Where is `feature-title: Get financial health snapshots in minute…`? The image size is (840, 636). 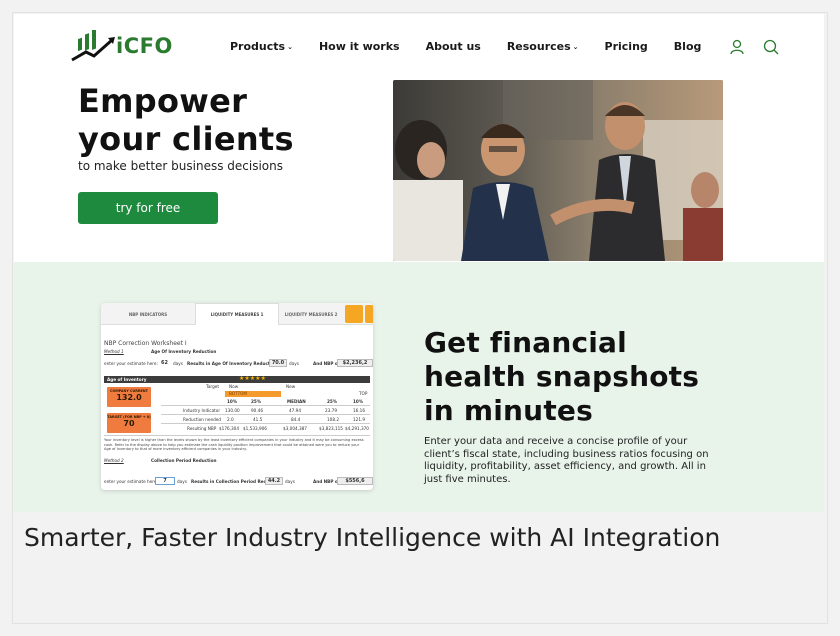
feature-title: Get financial health snapshots in minute… is located at coordinates (561, 377).